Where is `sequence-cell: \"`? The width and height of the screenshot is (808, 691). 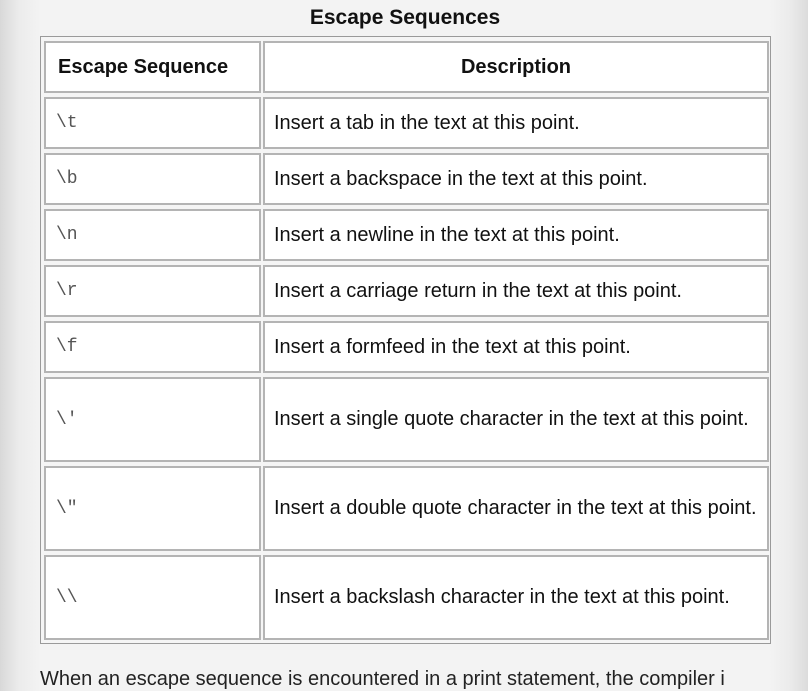
sequence-cell: \" is located at coordinates (152, 508).